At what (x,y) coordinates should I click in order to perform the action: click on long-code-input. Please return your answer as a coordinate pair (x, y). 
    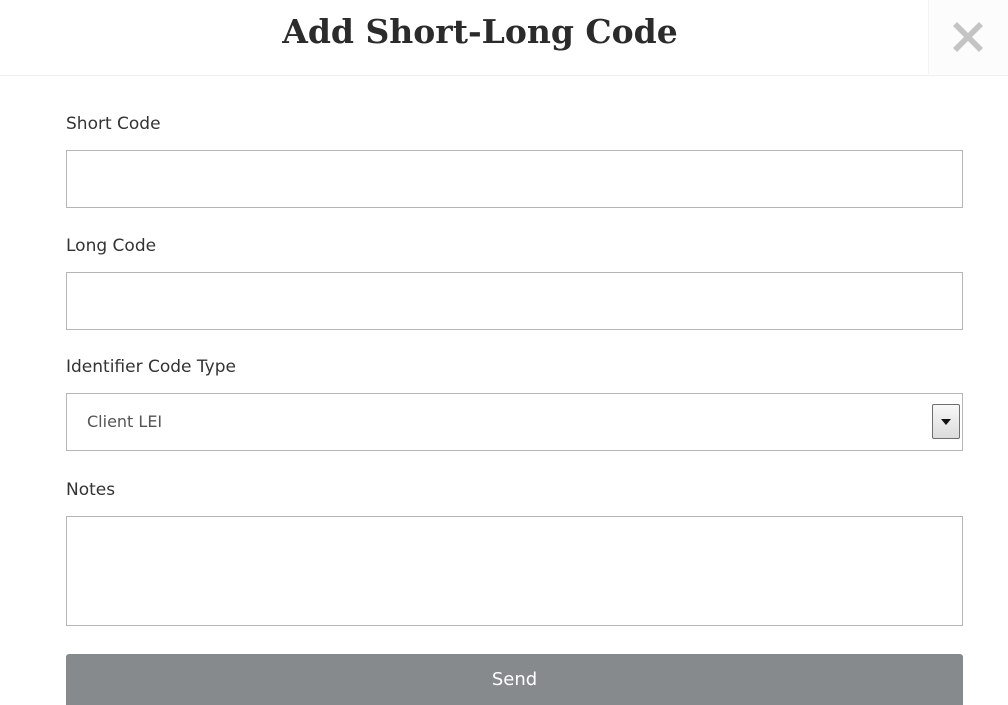
    Looking at the image, I should click on (514, 301).